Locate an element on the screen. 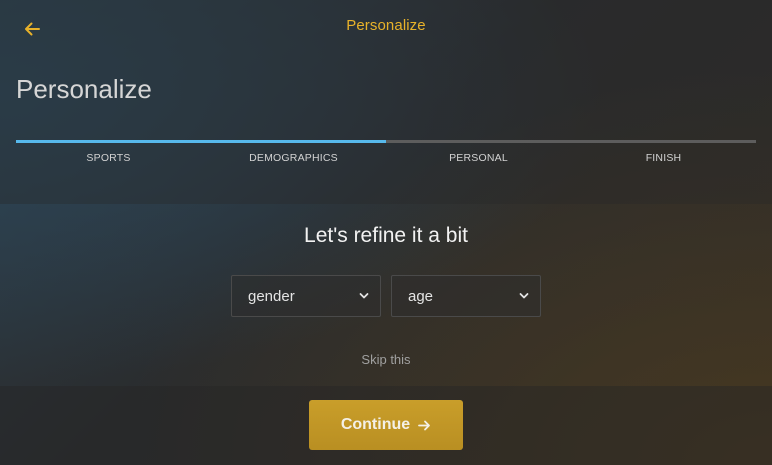 The width and height of the screenshot is (772, 465). step-list: SPORTS DEMOGRAPHICS PERSONAL FINISH is located at coordinates (386, 158).